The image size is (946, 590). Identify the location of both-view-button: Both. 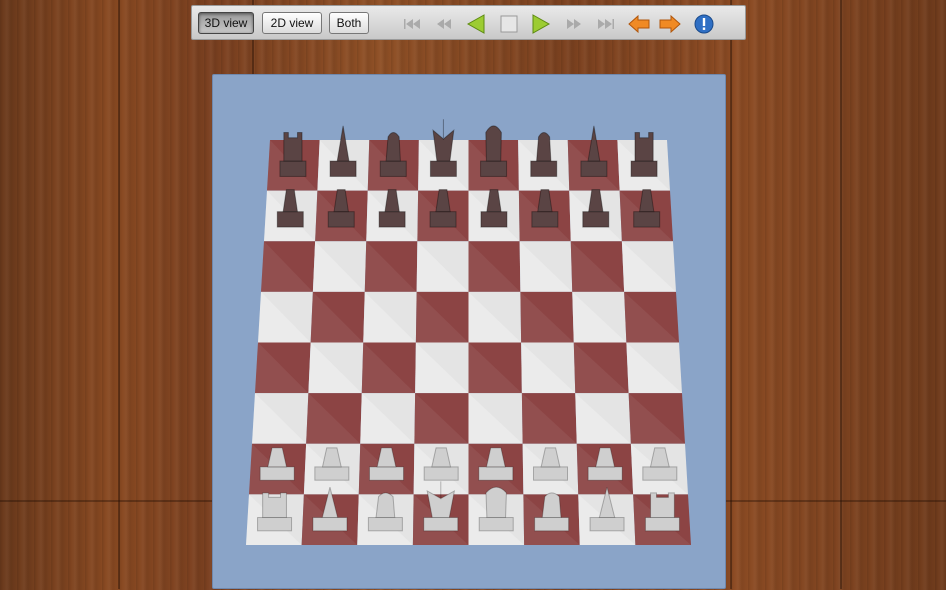
(349, 23).